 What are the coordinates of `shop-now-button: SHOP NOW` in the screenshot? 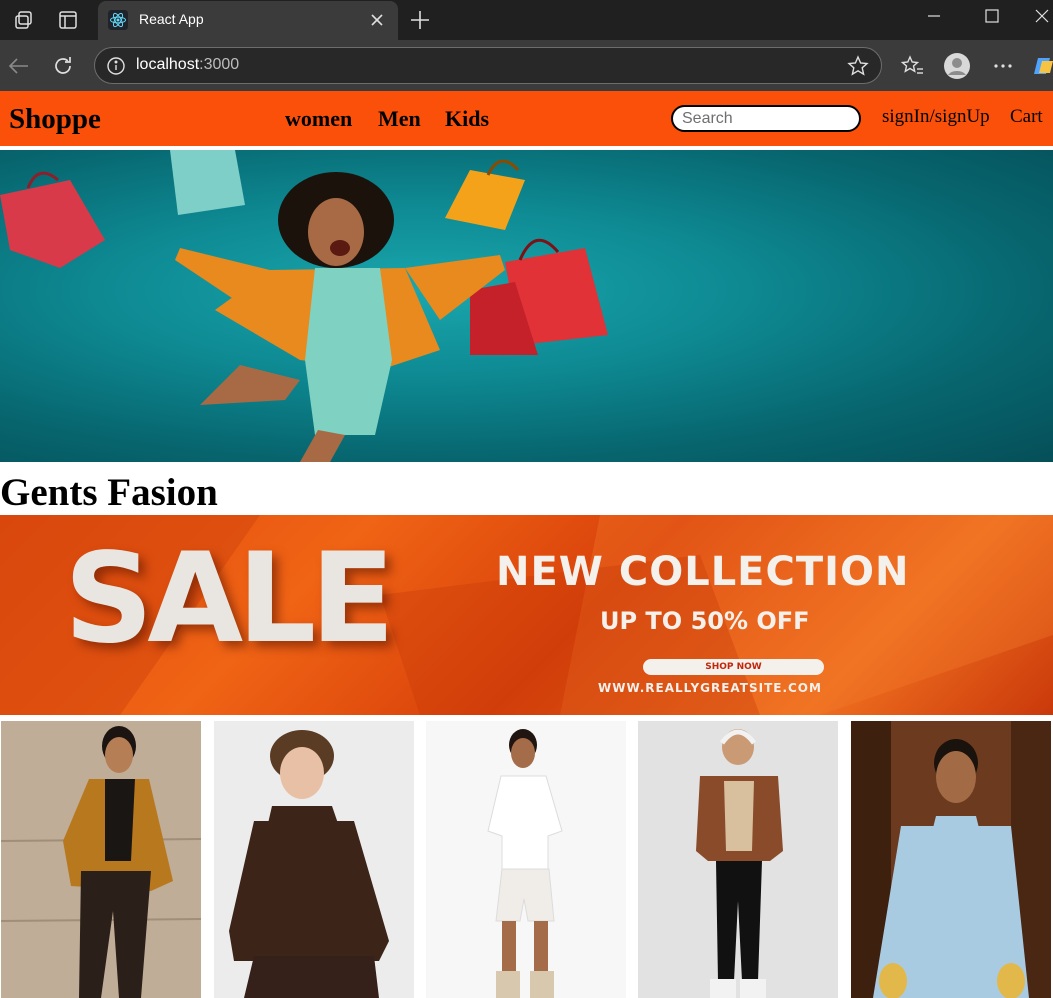 It's located at (733, 667).